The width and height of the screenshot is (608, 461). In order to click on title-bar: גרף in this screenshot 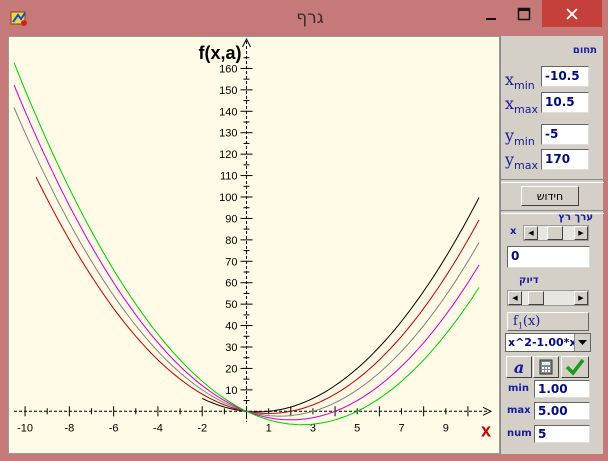, I will do `click(304, 18)`.